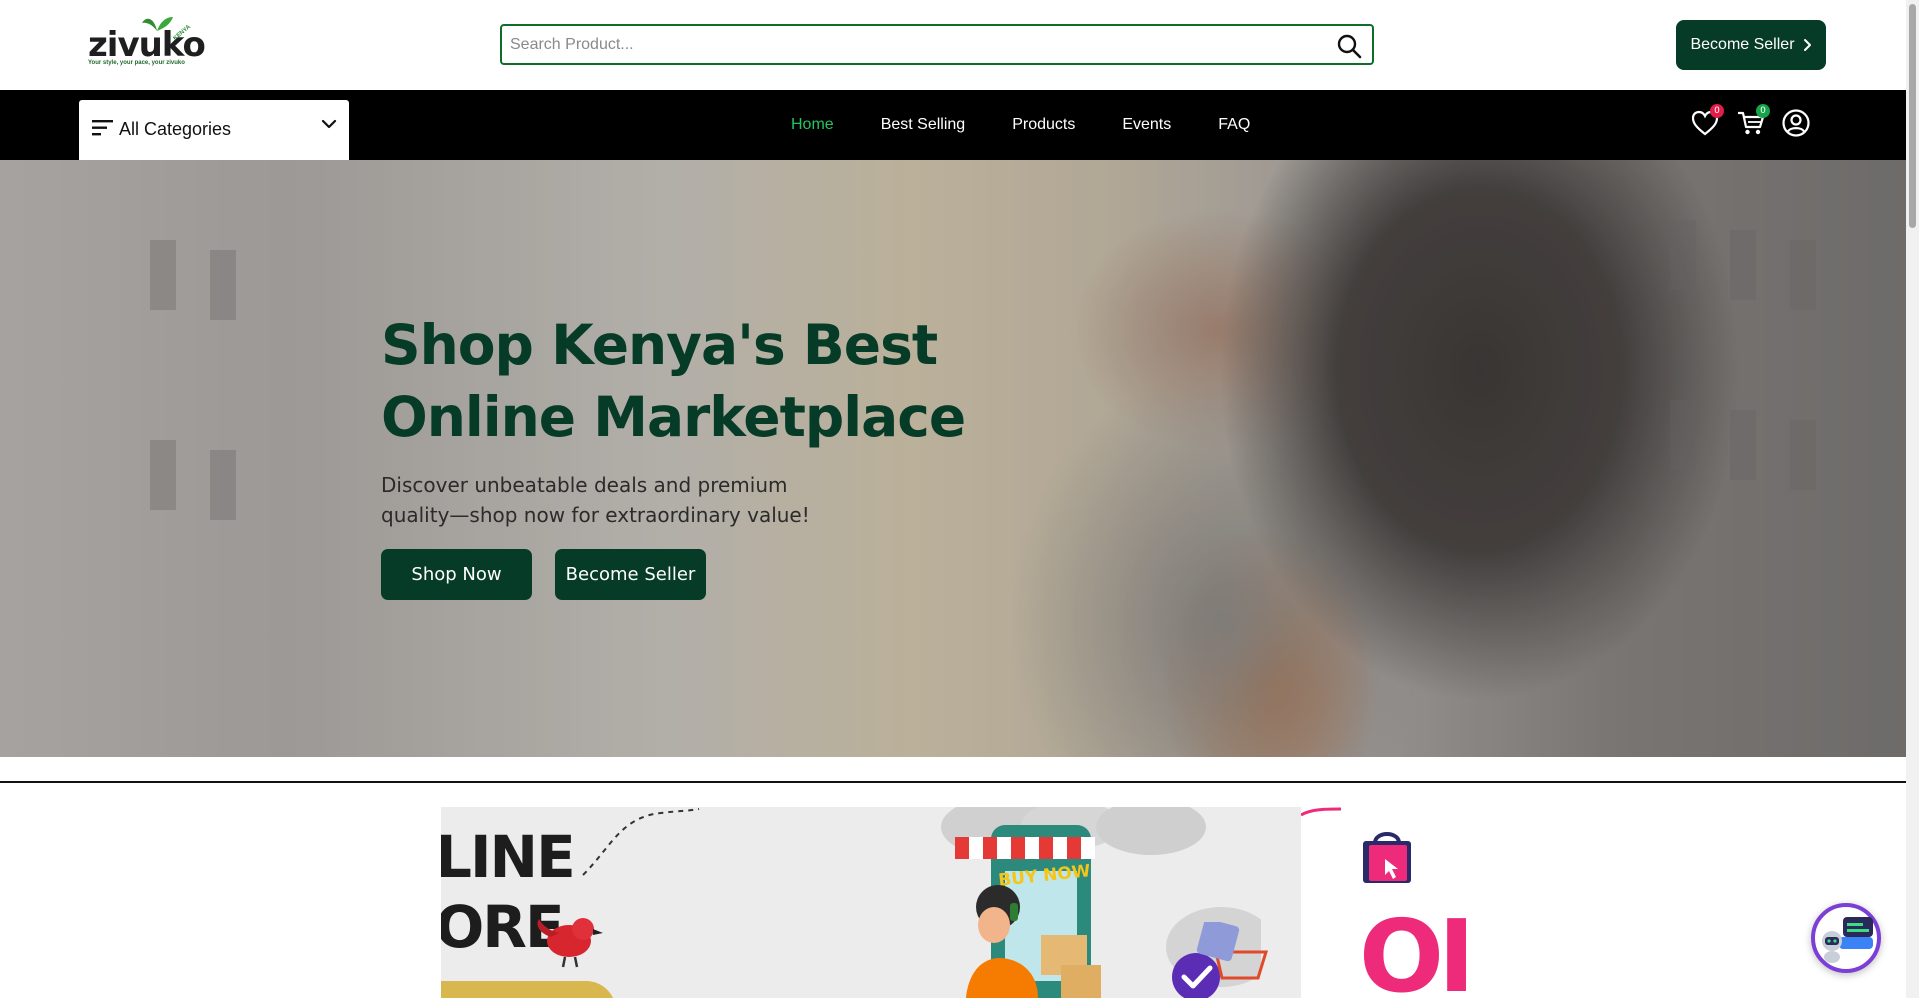 Image resolution: width=1919 pixels, height=998 pixels. I want to click on profile-button, so click(1796, 123).